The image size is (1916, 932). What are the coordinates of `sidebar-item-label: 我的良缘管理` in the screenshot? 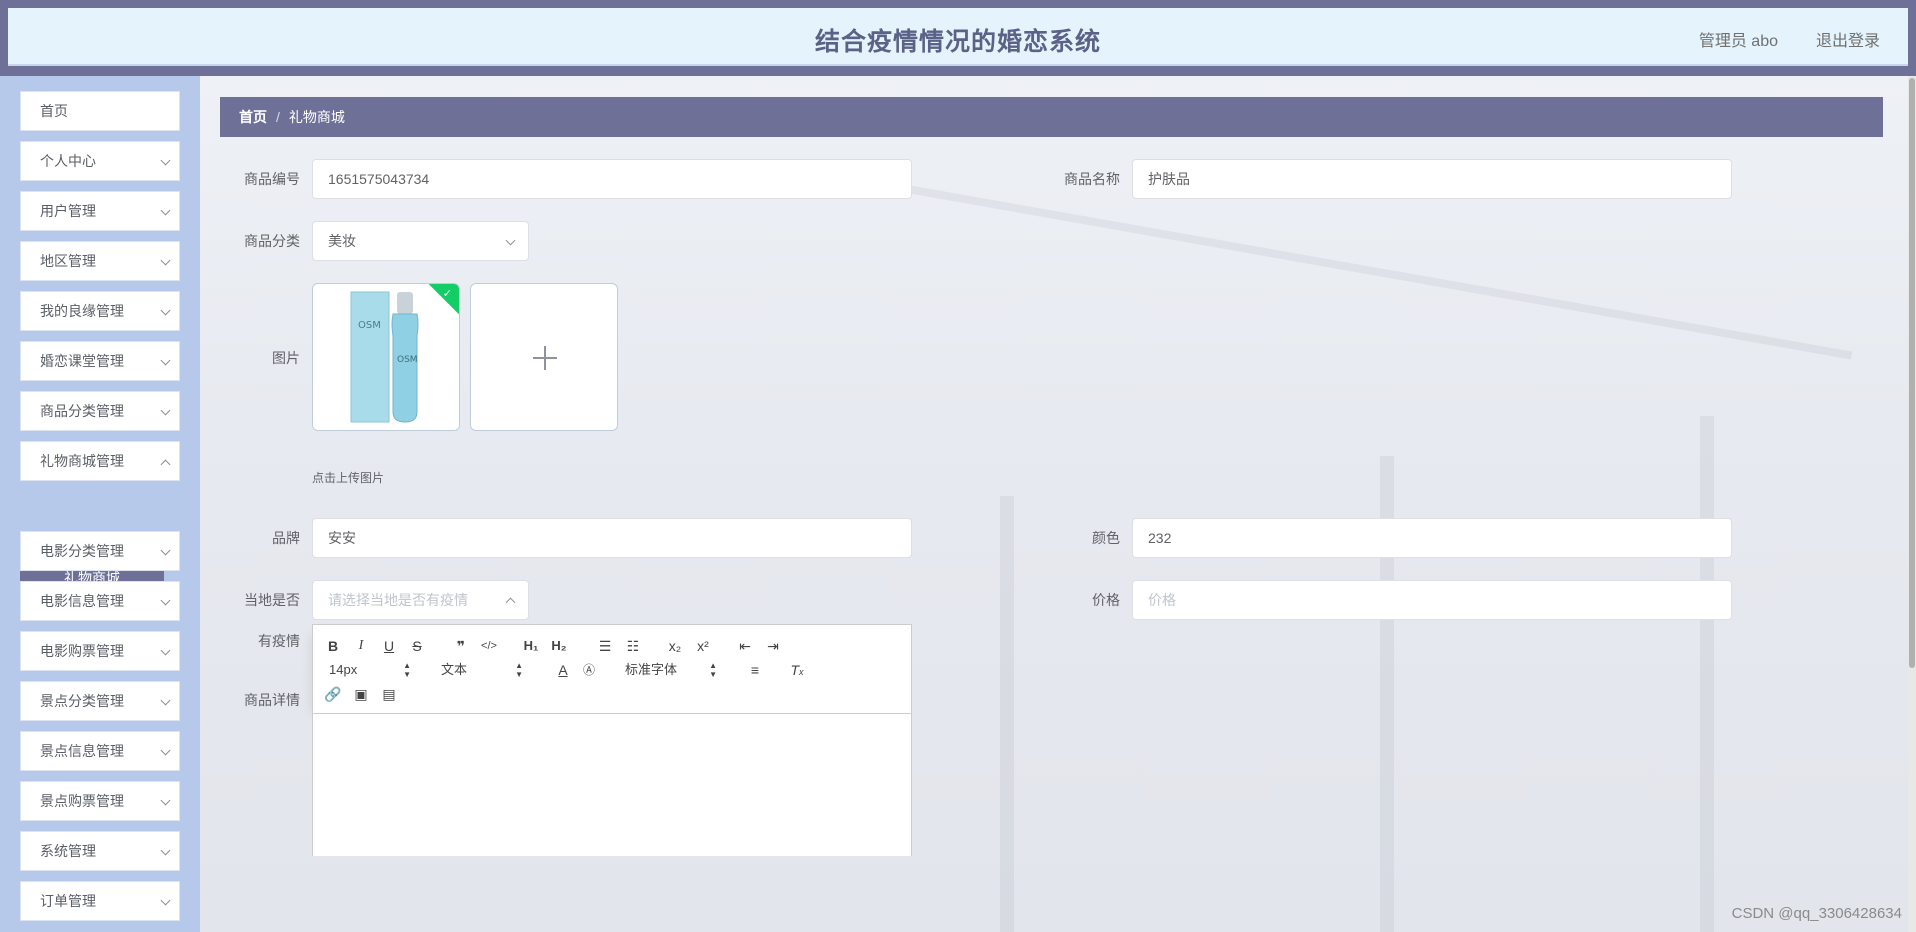 It's located at (82, 311).